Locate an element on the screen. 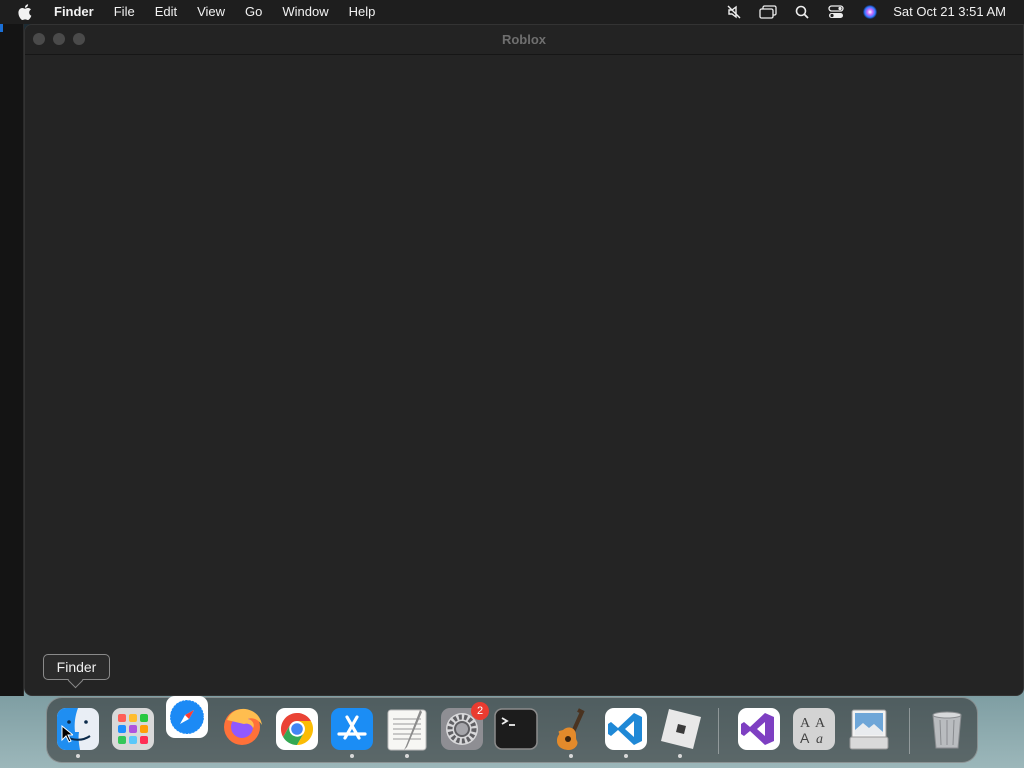 The image size is (1024, 768). menu-window: Window is located at coordinates (305, 12).